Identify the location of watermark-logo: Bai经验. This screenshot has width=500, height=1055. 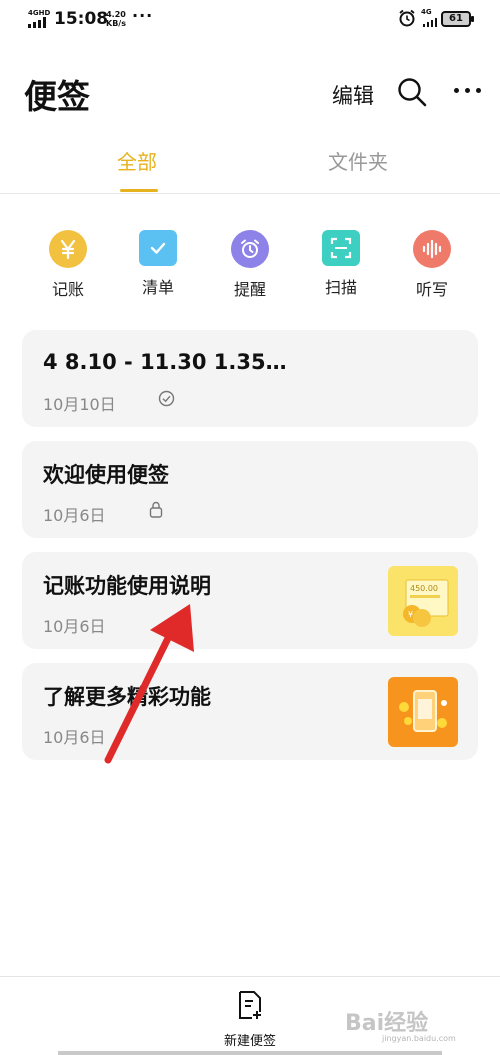
(387, 1023).